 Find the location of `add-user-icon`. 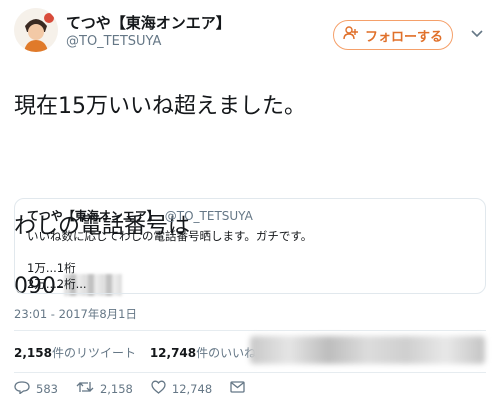

add-user-icon is located at coordinates (351, 35).